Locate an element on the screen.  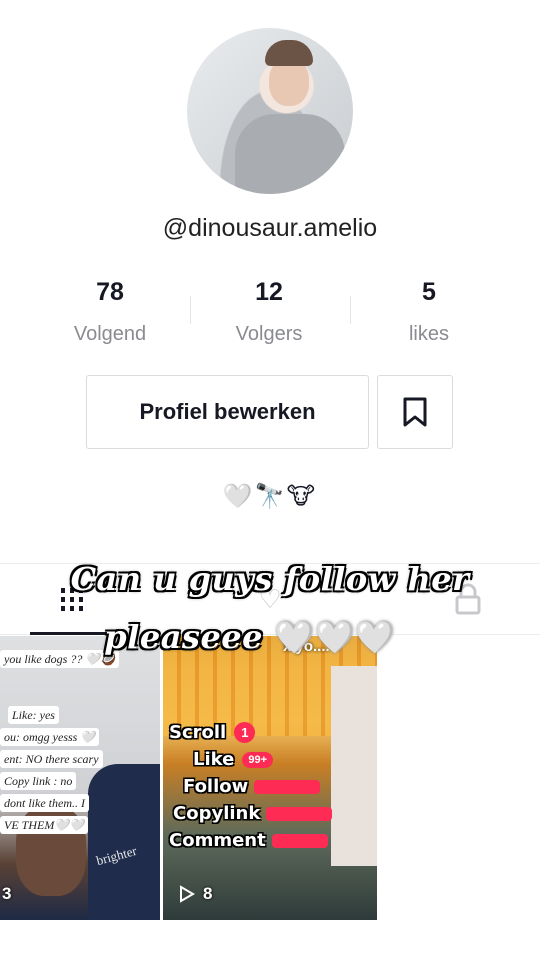
stat-likes: 5 likes is located at coordinates (429, 312).